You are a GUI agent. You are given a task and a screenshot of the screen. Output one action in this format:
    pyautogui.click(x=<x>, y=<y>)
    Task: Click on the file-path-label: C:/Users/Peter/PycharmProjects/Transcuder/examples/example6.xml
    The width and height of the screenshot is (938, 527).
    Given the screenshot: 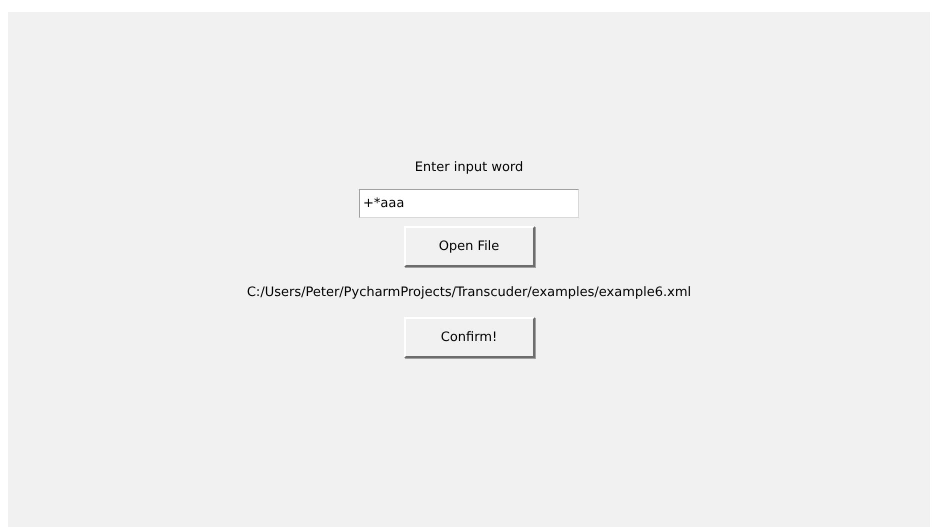 What is the action you would take?
    pyautogui.click(x=469, y=293)
    